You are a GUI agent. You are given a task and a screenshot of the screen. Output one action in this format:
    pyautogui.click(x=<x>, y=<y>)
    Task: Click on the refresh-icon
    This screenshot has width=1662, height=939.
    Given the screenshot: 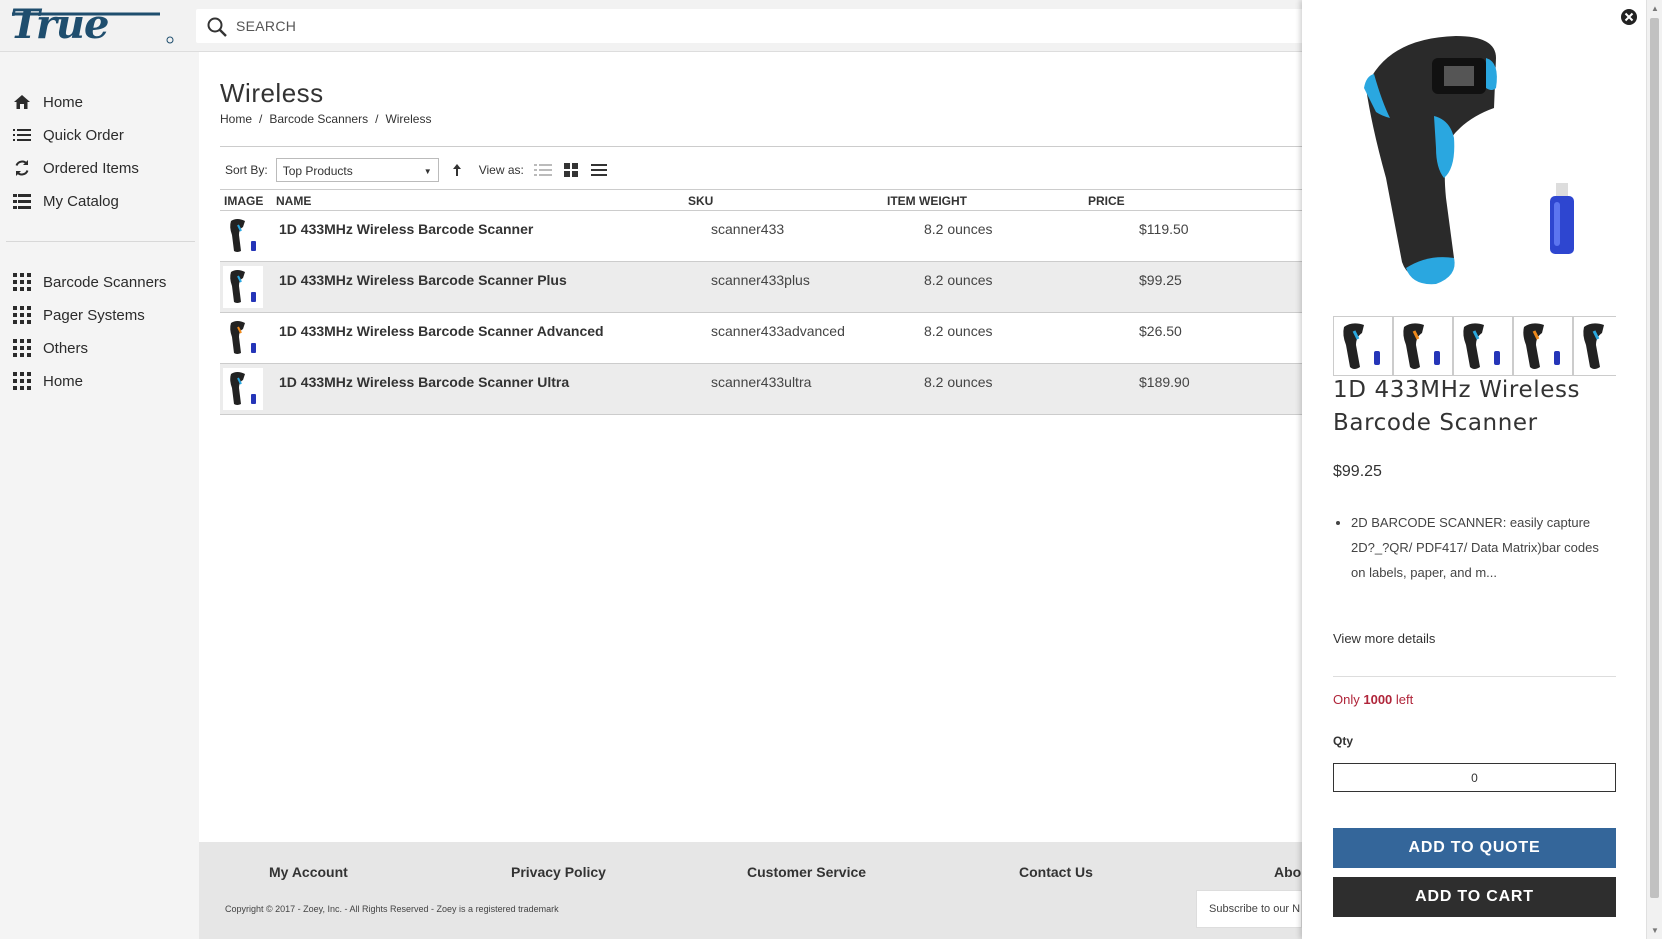 What is the action you would take?
    pyautogui.click(x=22, y=168)
    